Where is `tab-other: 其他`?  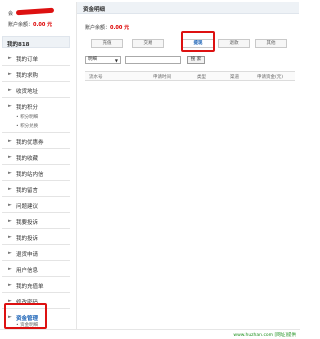
tab-other: 其他 is located at coordinates (271, 43).